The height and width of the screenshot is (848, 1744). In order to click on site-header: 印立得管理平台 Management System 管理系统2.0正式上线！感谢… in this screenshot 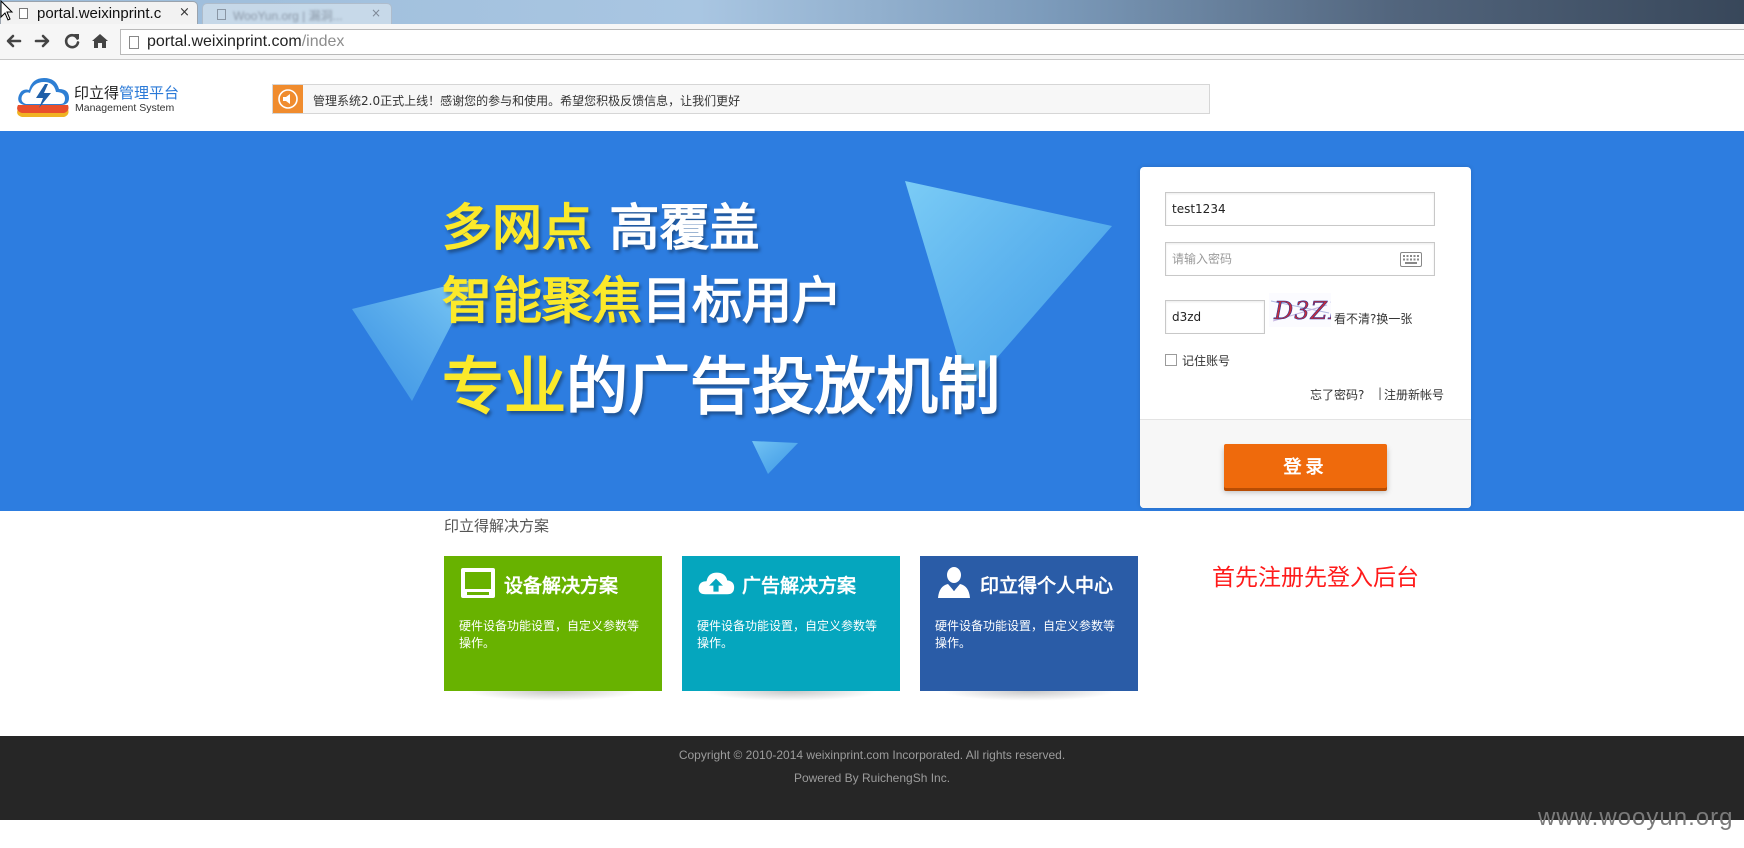, I will do `click(872, 96)`.